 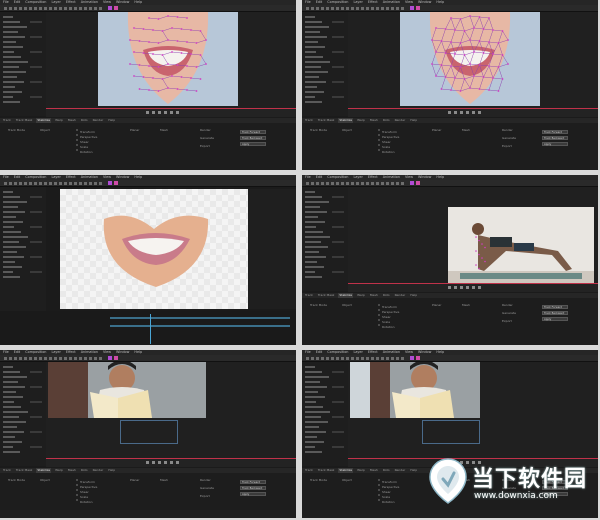 I want to click on track-forward-button: Track Forward, so click(x=555, y=132).